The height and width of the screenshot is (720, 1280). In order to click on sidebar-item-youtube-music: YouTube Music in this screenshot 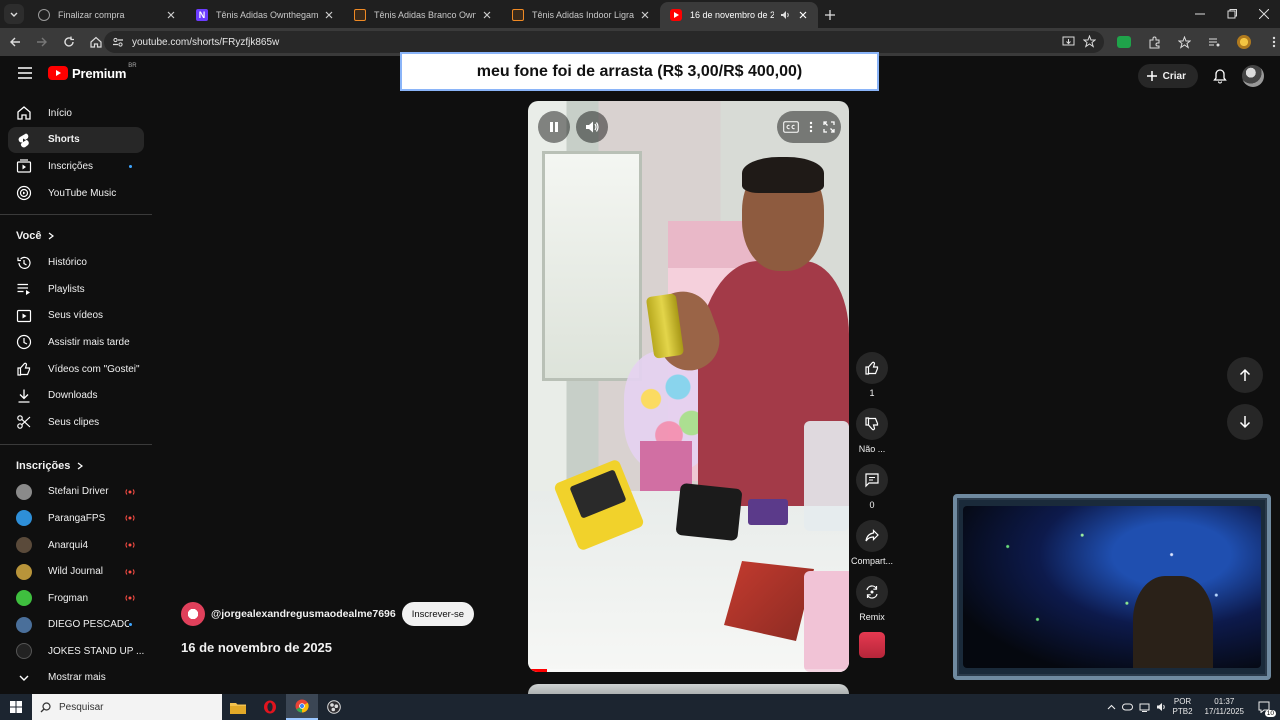, I will do `click(76, 193)`.